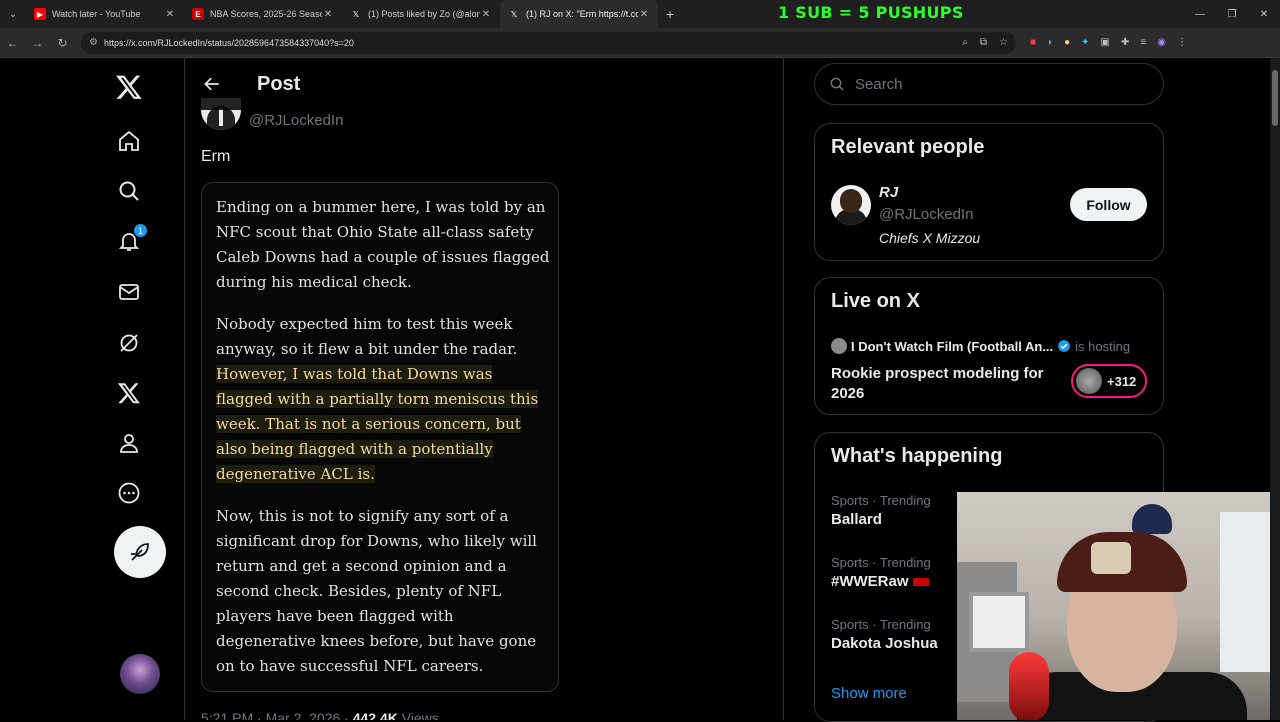 The height and width of the screenshot is (722, 1280). What do you see at coordinates (870, 581) in the screenshot?
I see `trend-name-text: #WWERaw` at bounding box center [870, 581].